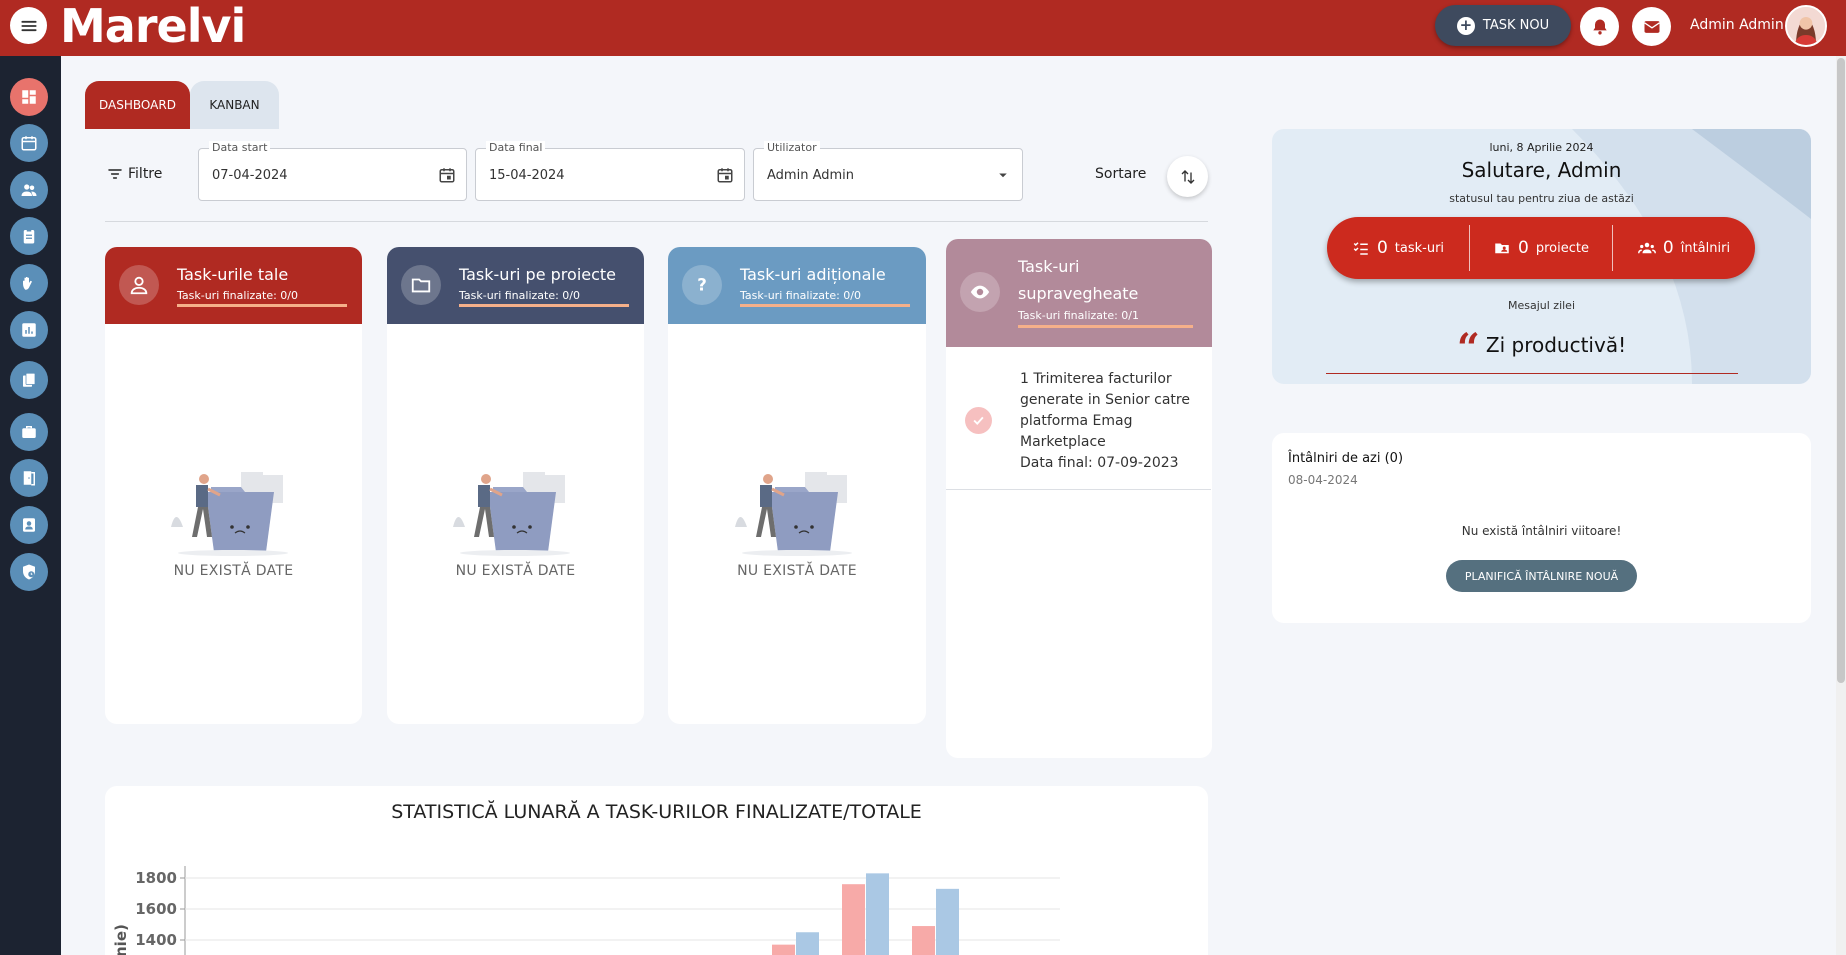  What do you see at coordinates (28, 25) in the screenshot?
I see `menu-button` at bounding box center [28, 25].